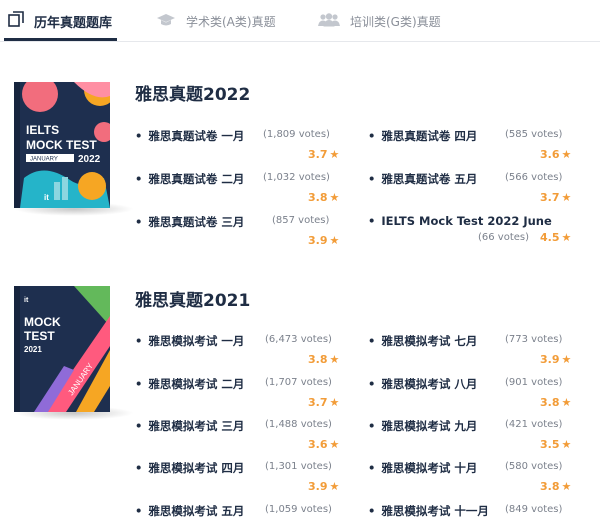 The image size is (600, 521). Describe the element at coordinates (534, 339) in the screenshot. I see `votes-count: (773 votes)` at that location.